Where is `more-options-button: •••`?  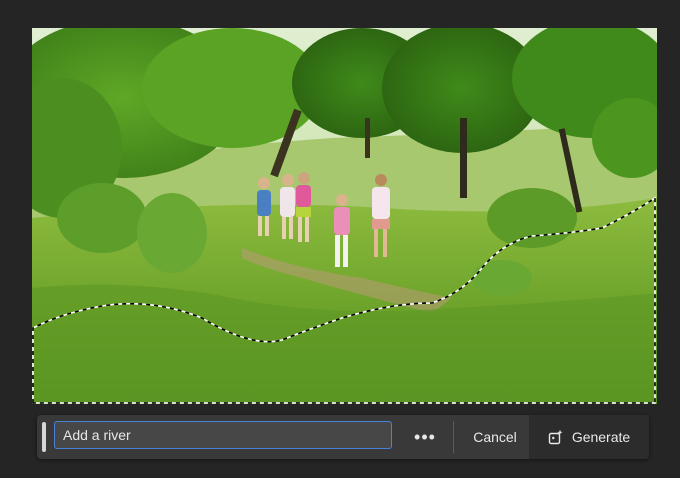
more-options-button: ••• is located at coordinates (425, 437).